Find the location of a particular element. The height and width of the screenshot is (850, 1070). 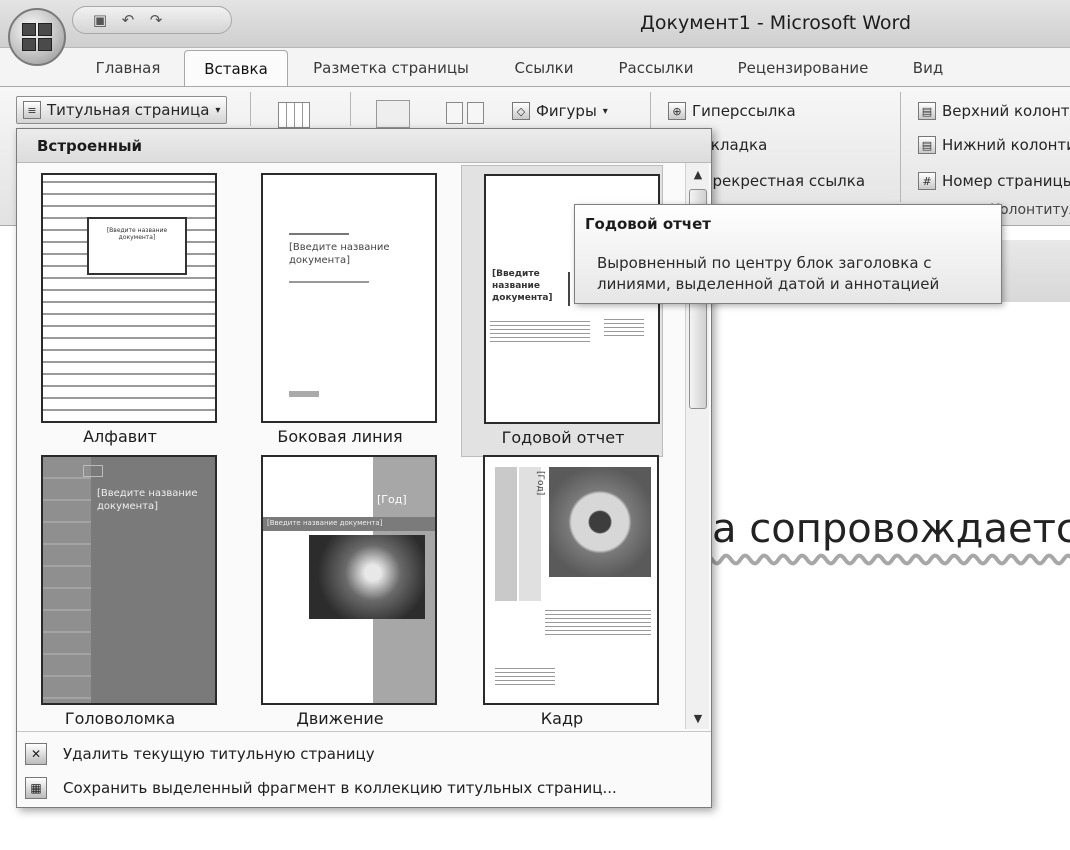

shapes-button: ◇ Фигуры ▾ is located at coordinates (560, 111).